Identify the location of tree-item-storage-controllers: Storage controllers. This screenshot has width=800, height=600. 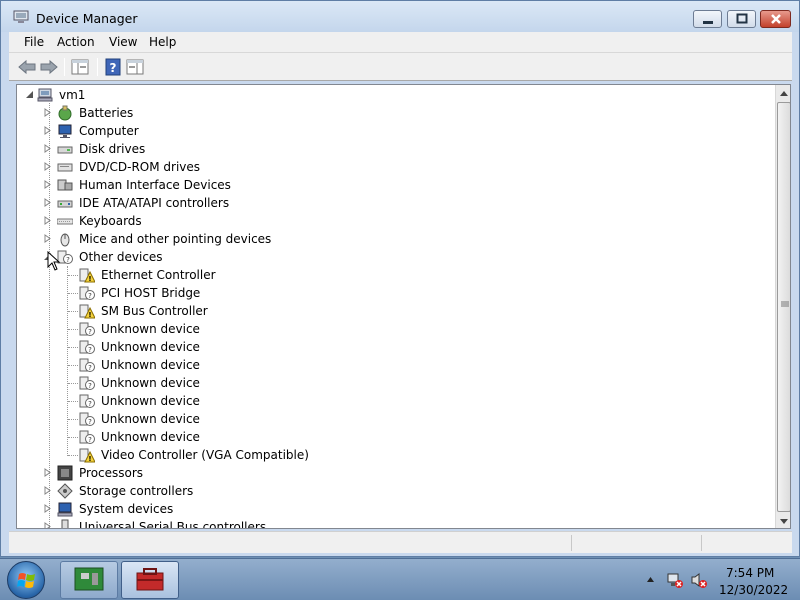
(193, 491).